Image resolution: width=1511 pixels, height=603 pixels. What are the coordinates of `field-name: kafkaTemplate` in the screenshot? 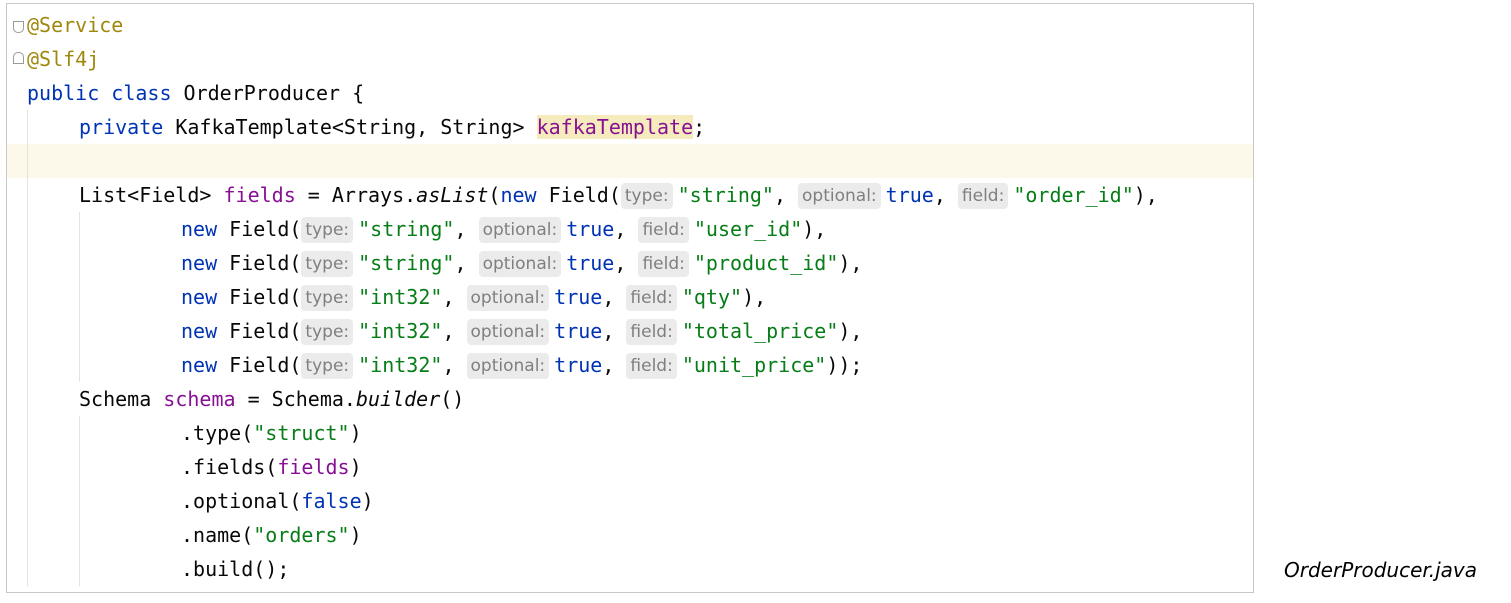 It's located at (615, 127).